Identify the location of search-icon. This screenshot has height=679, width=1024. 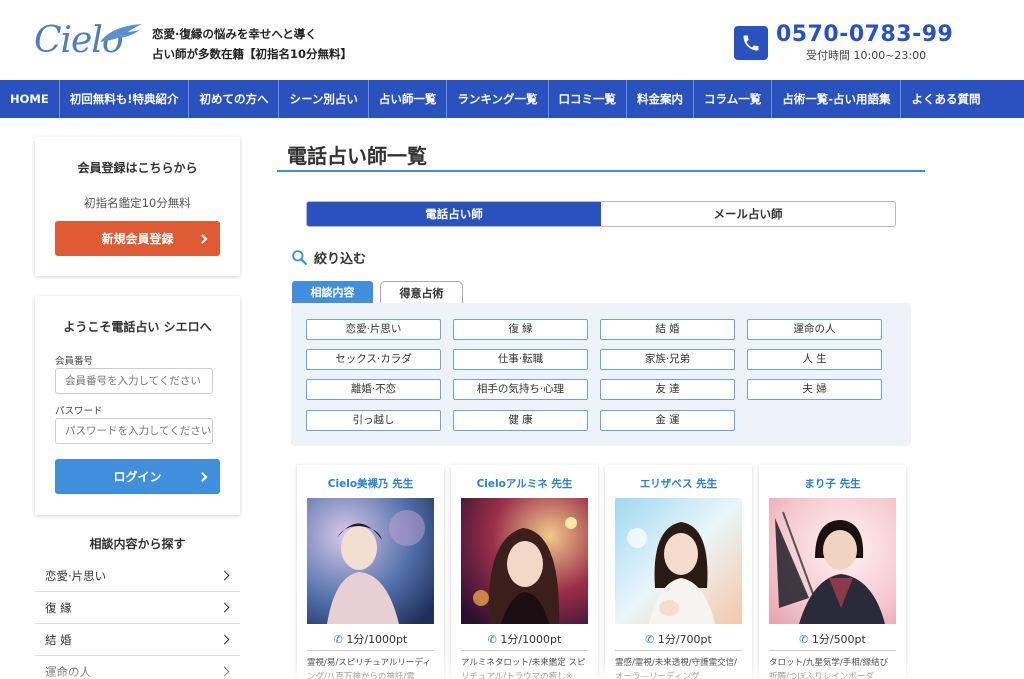
(299, 257).